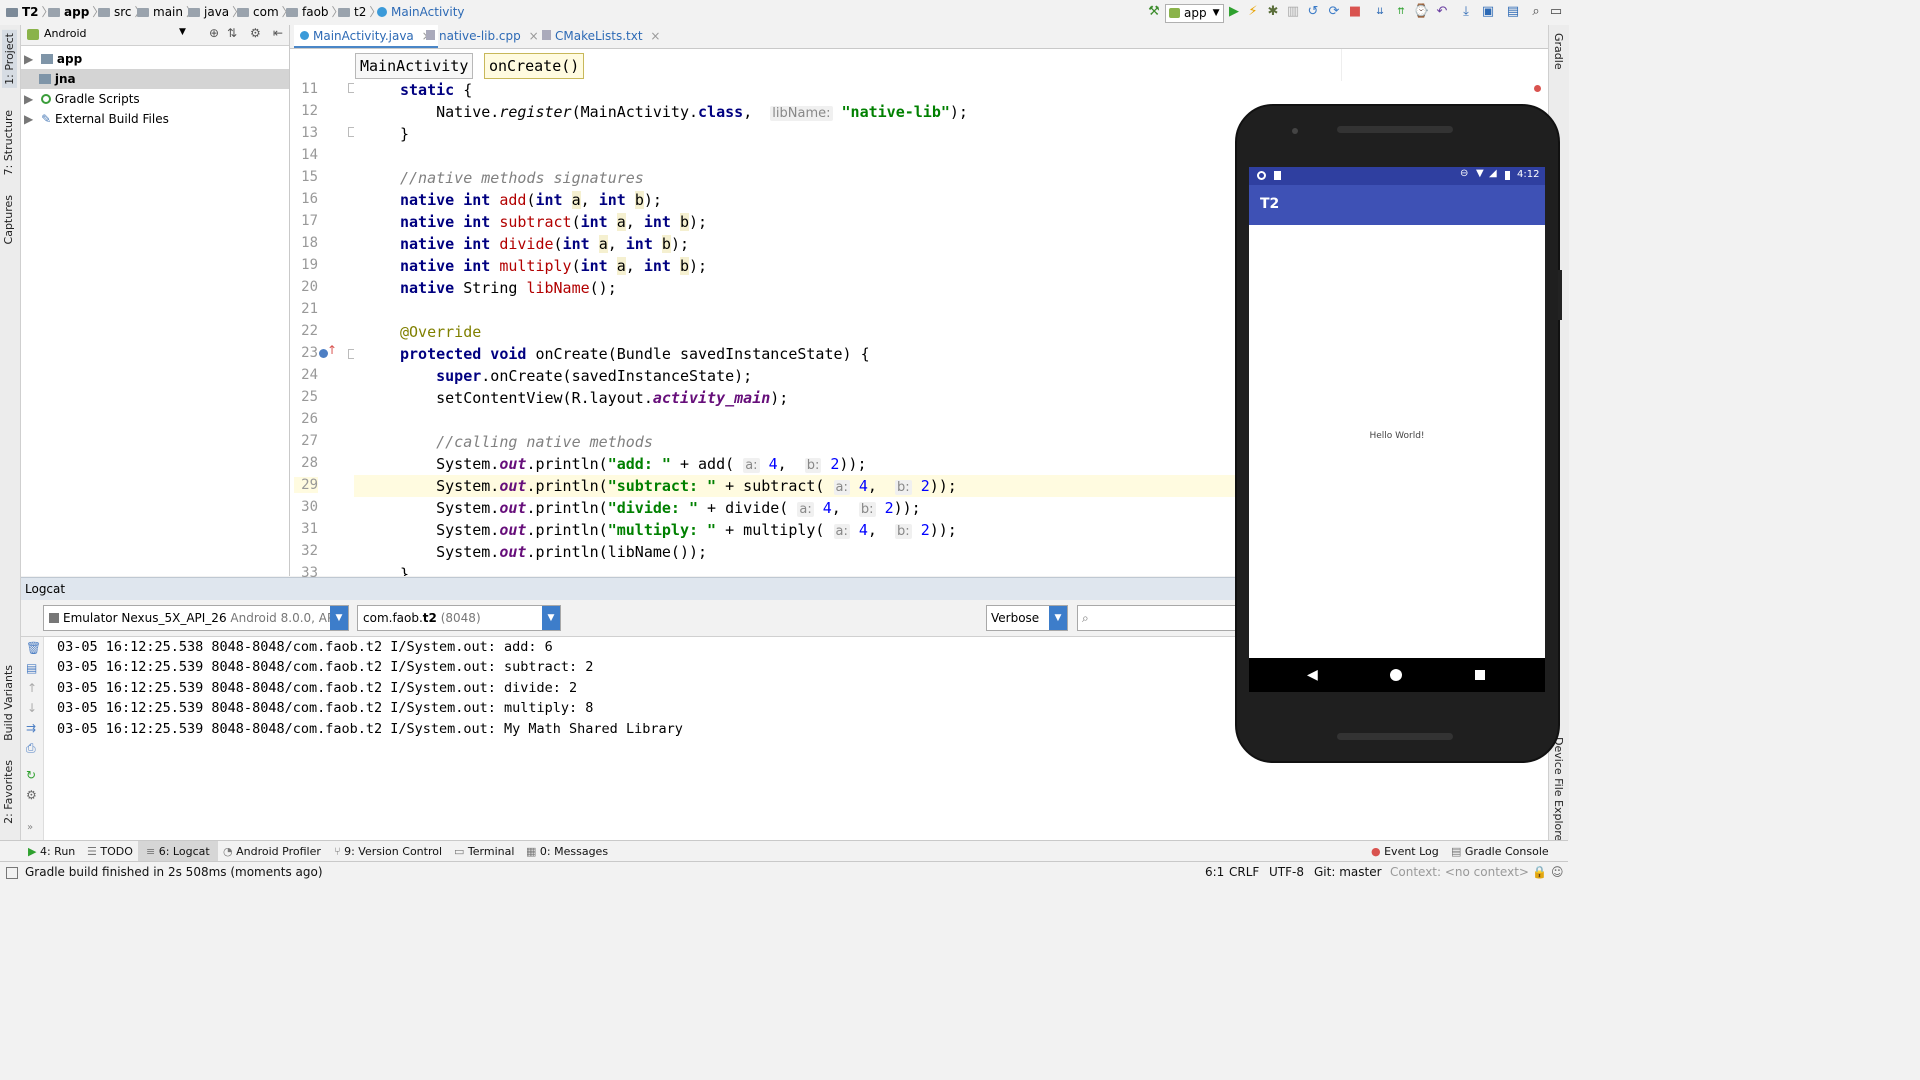 The width and height of the screenshot is (1920, 1080). I want to click on more-icon: », so click(30, 827).